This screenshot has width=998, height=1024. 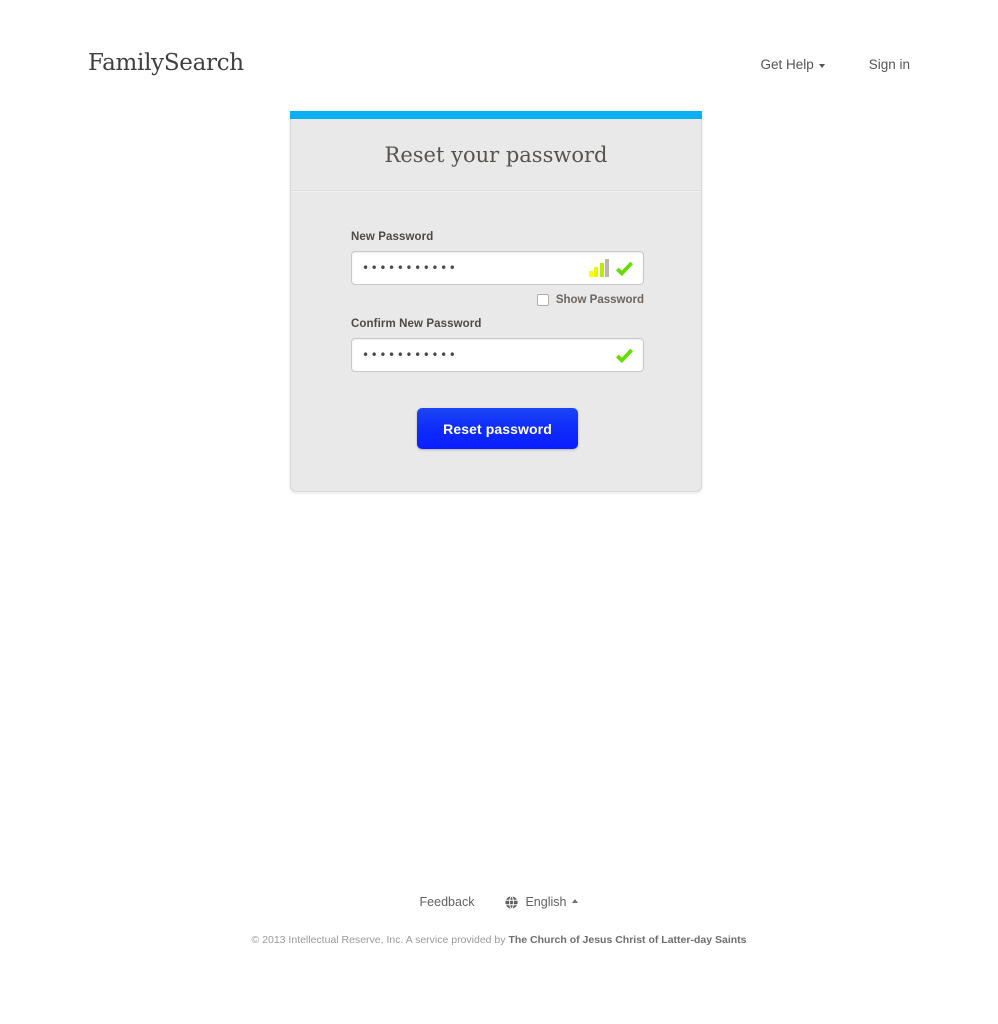 I want to click on chevron-up-icon, so click(x=575, y=901).